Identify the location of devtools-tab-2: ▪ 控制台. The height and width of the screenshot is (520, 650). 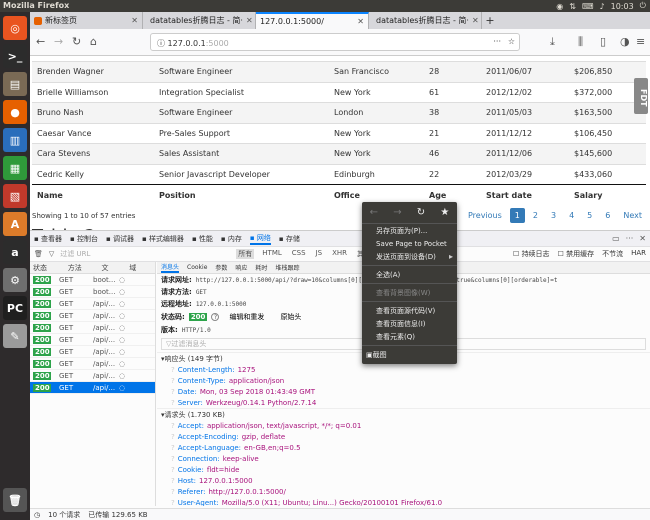
(84, 239).